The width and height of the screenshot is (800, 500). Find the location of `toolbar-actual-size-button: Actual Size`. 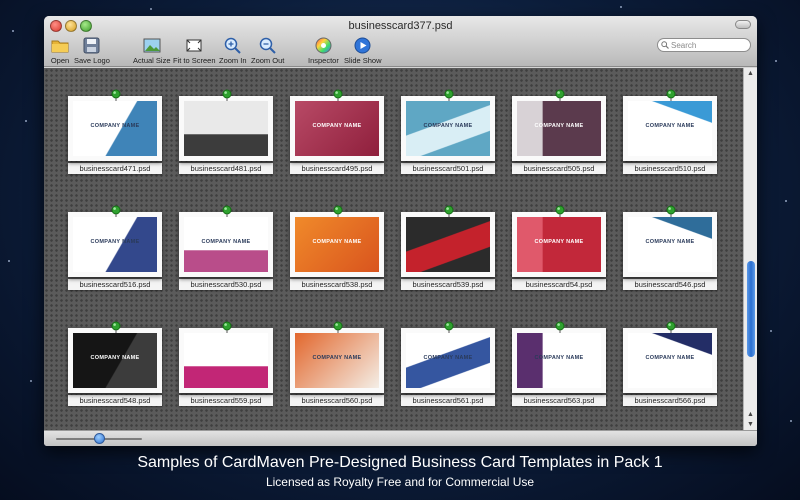

toolbar-actual-size-button: Actual Size is located at coordinates (152, 50).